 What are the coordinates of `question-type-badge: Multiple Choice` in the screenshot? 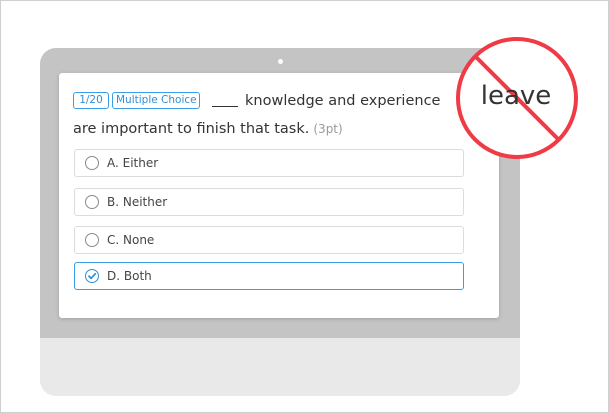 It's located at (156, 100).